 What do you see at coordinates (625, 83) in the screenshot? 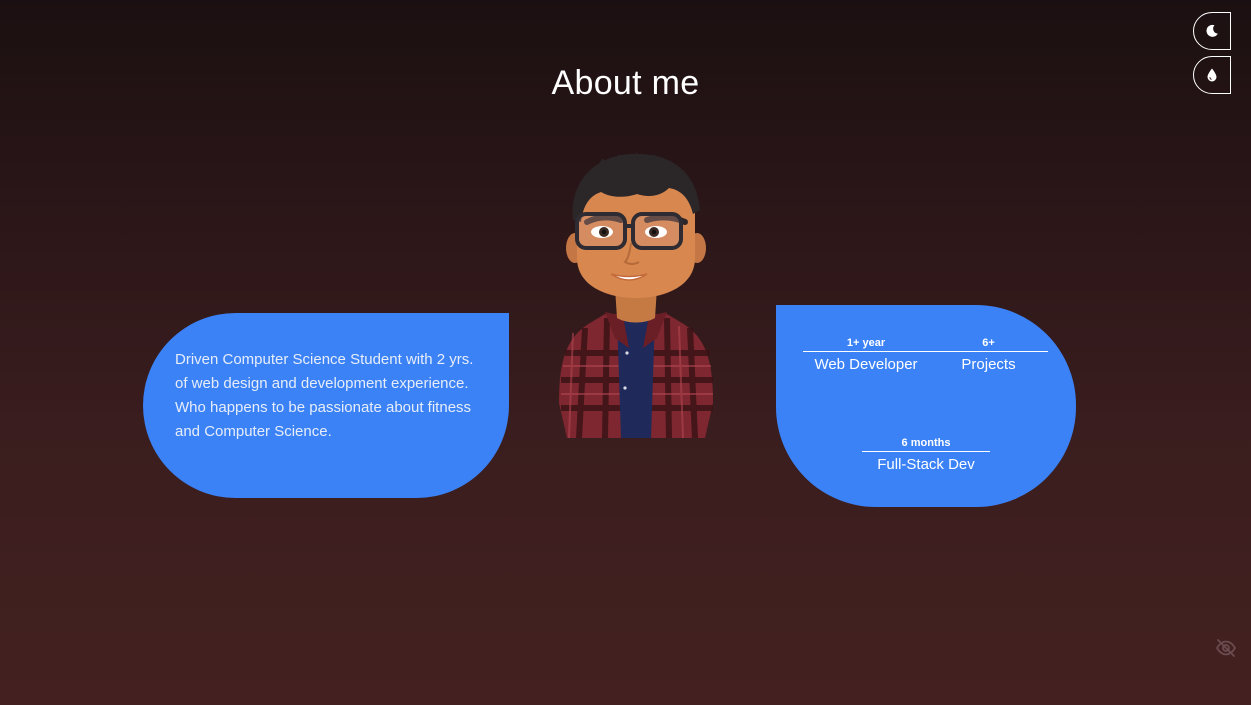
I see `page-title: About me` at bounding box center [625, 83].